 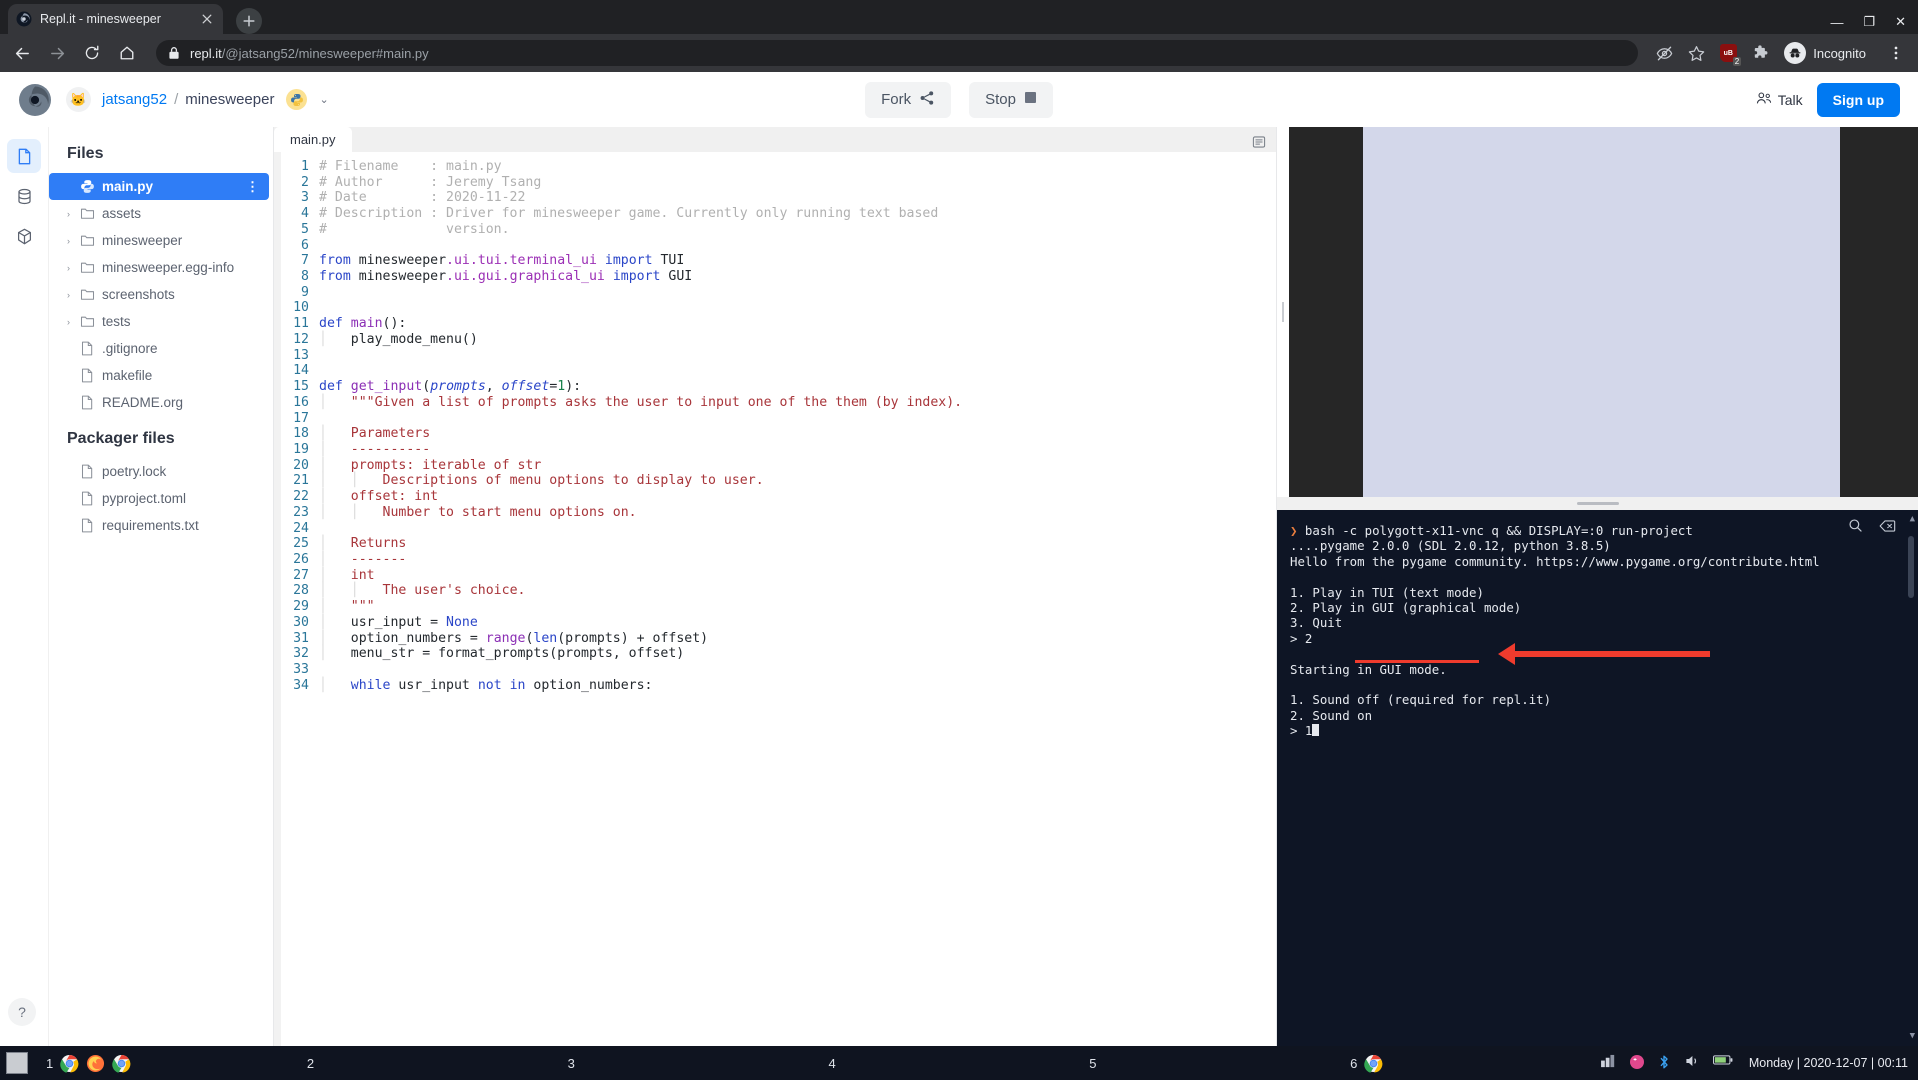 I want to click on file-row: › tests, so click(x=161, y=321).